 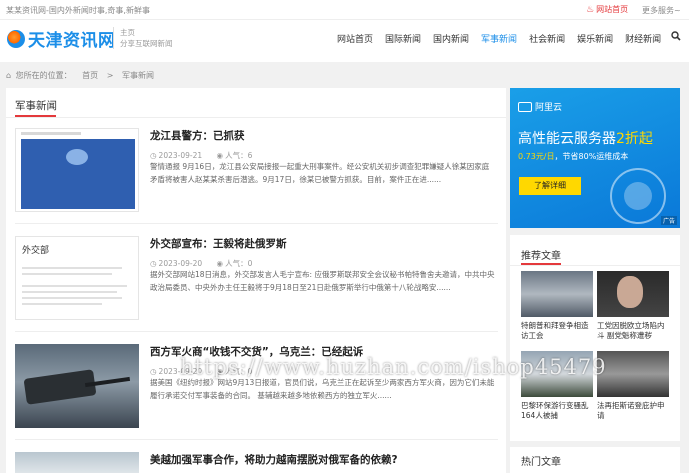 I want to click on nav-item-society: 社会新闻, so click(x=547, y=38).